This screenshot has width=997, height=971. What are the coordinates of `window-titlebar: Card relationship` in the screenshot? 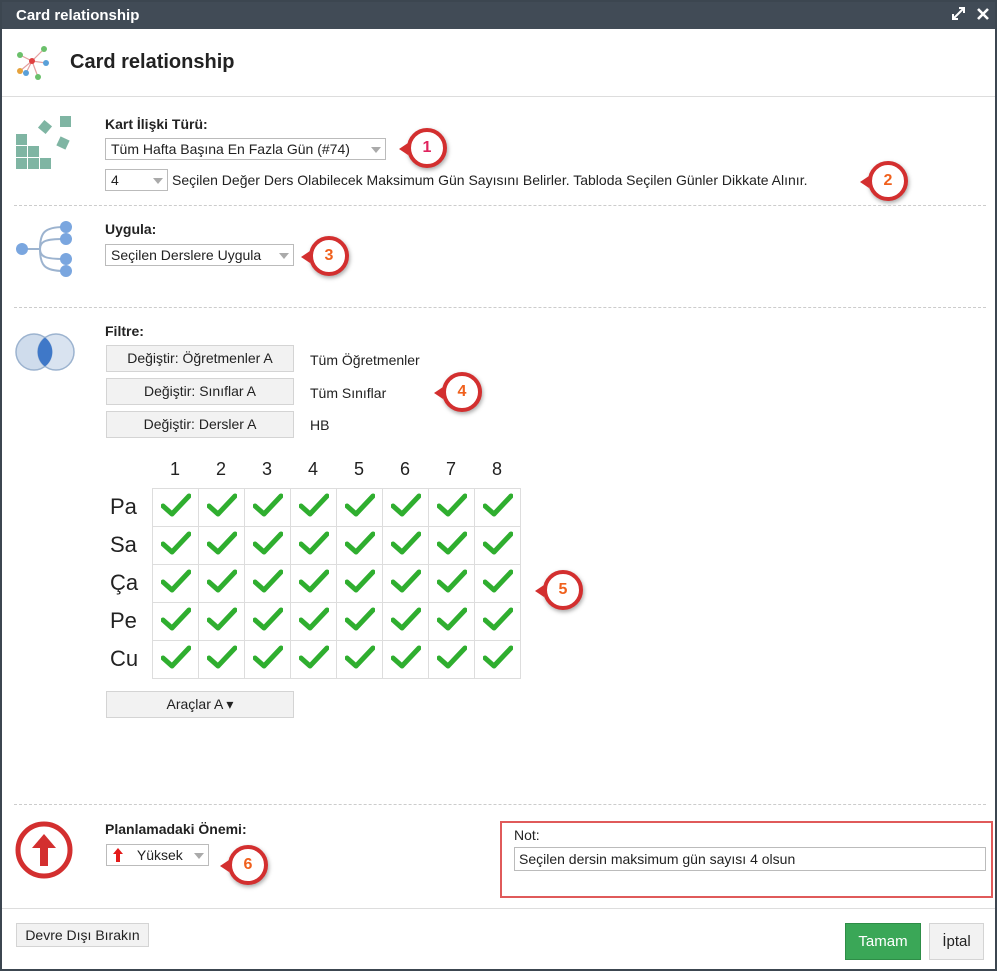 It's located at (498, 15).